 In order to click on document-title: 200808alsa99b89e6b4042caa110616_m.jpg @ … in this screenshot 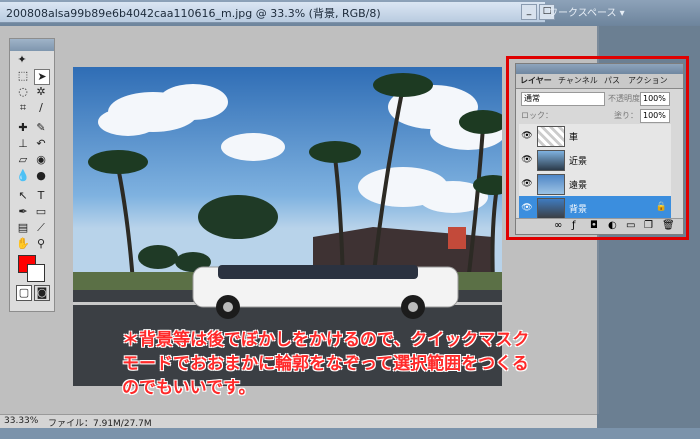, I will do `click(193, 13)`.